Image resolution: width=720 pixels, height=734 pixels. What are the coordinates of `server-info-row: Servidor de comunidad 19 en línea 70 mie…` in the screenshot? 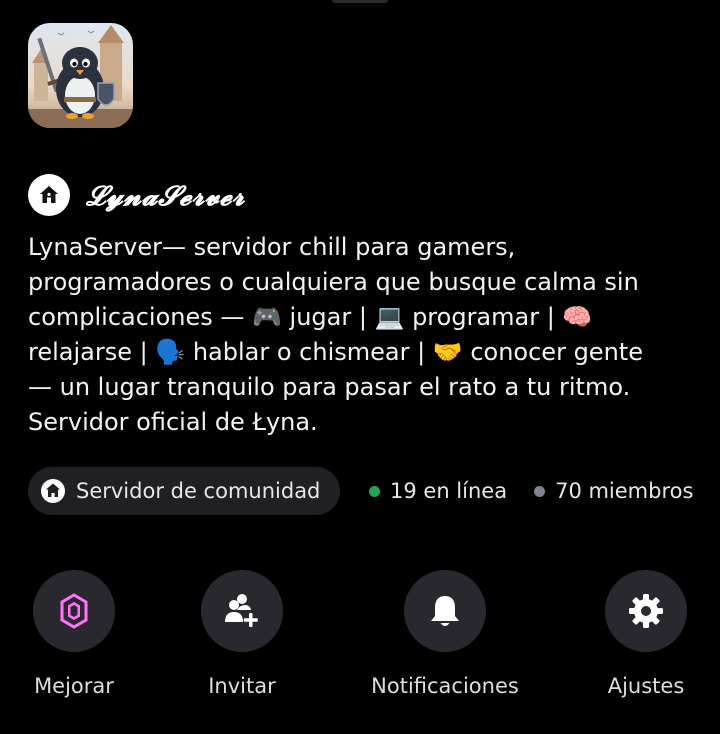 It's located at (360, 491).